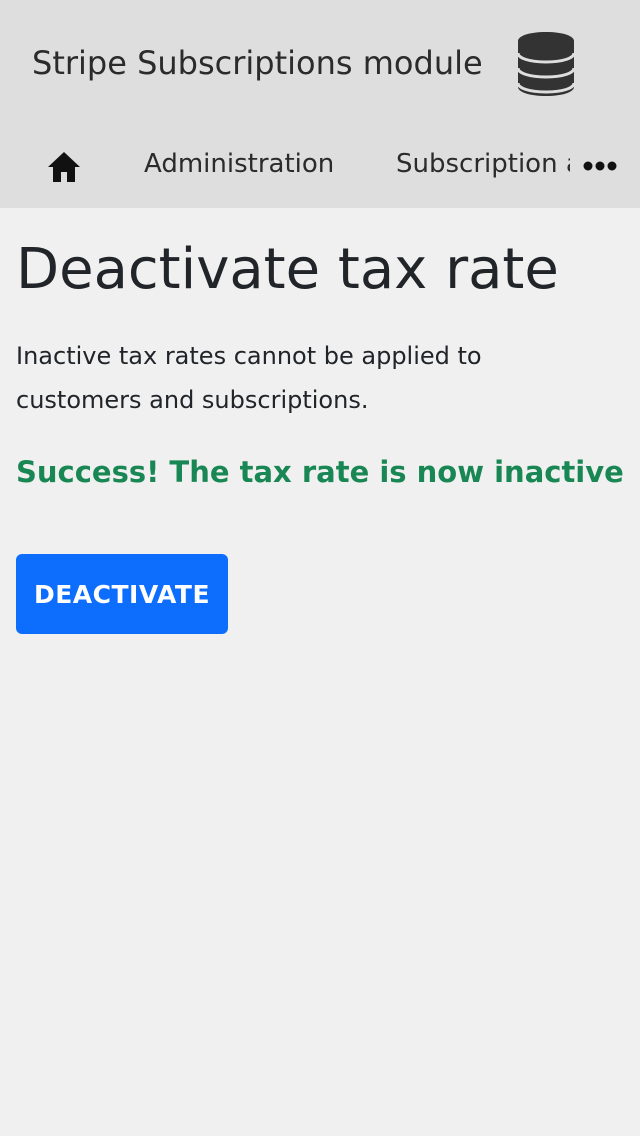 The image size is (640, 1136). I want to click on home-icon, so click(64, 167).